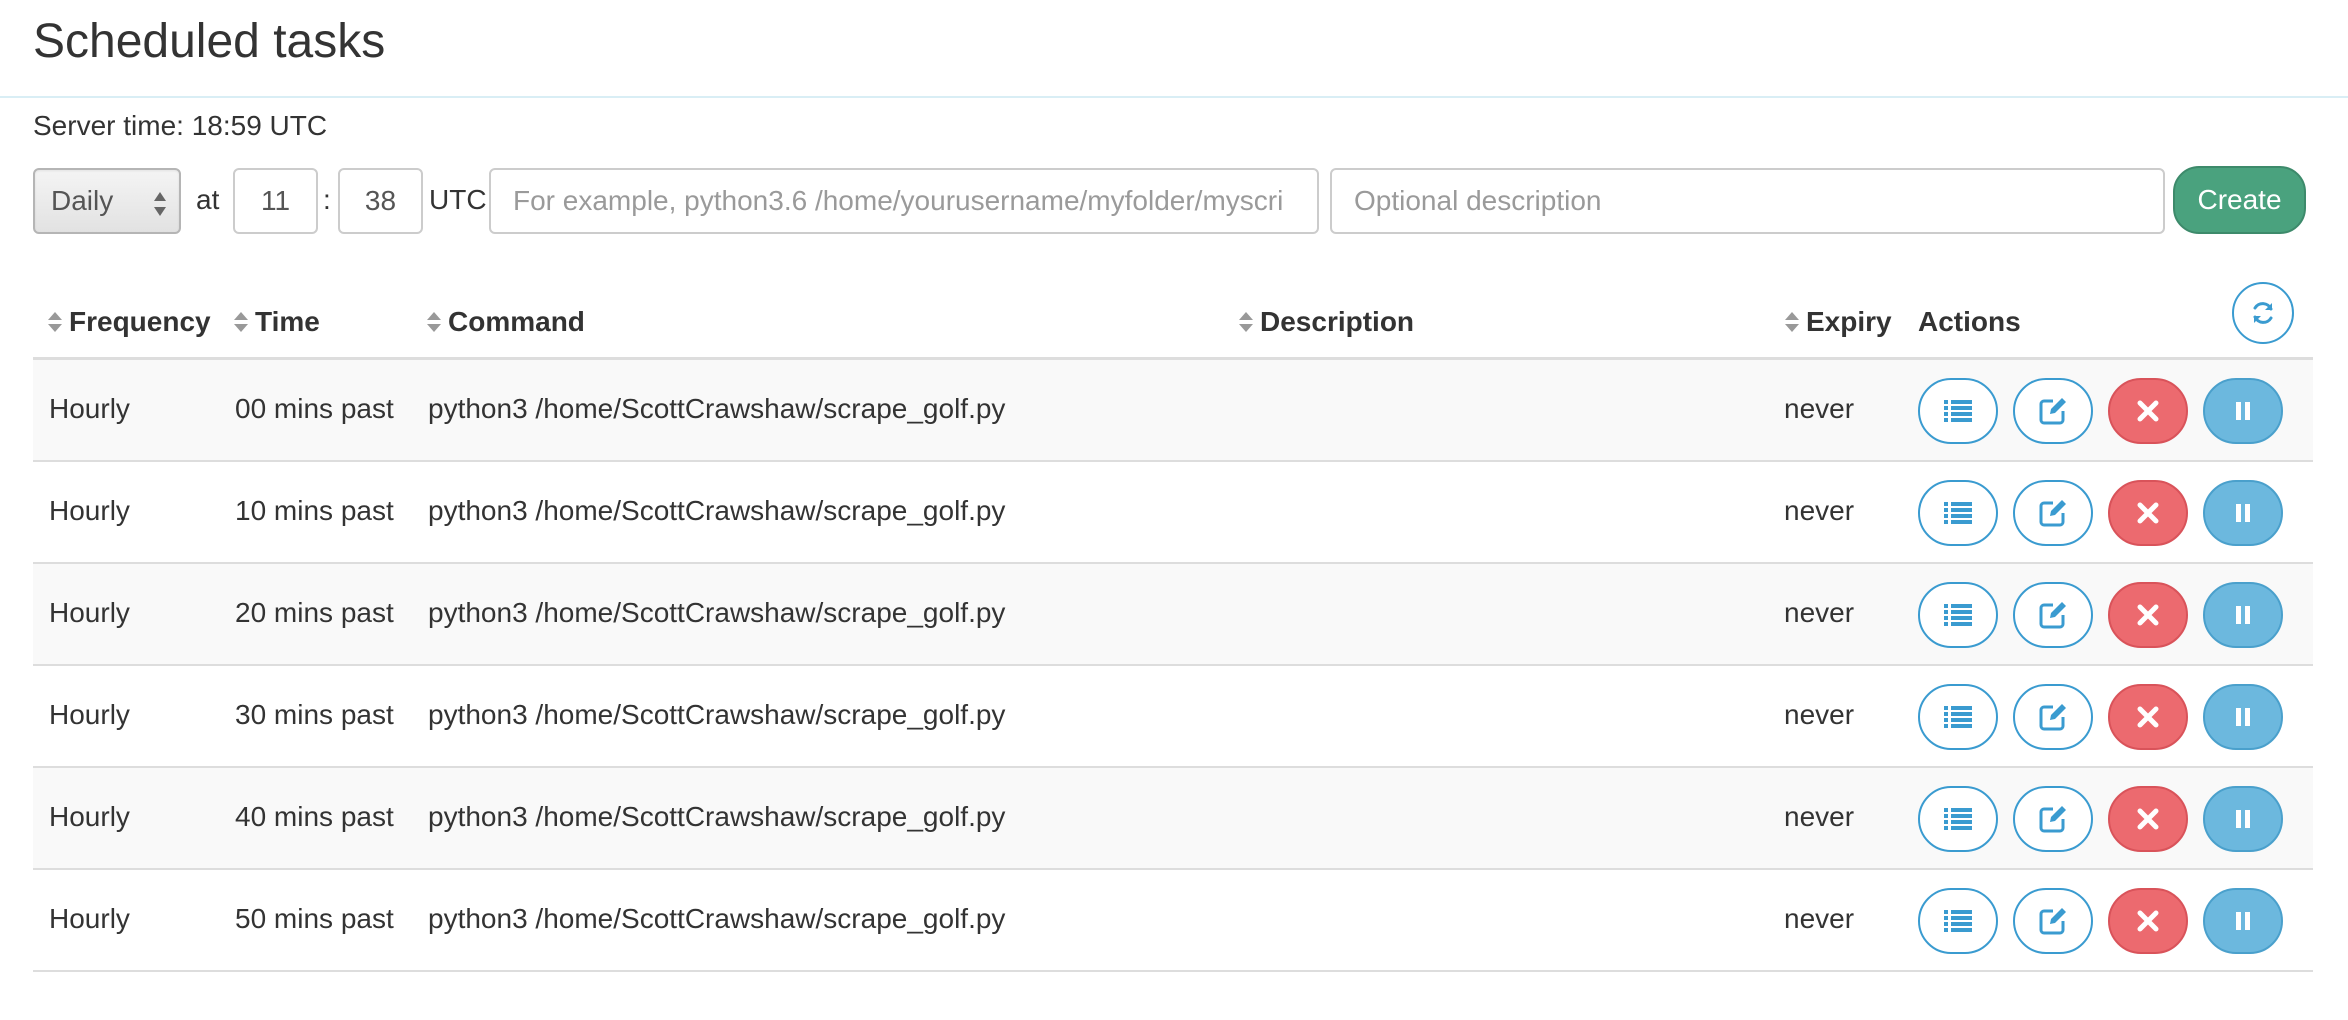 This screenshot has height=1020, width=2348. Describe the element at coordinates (314, 918) in the screenshot. I see `cell-time: 50 mins past` at that location.